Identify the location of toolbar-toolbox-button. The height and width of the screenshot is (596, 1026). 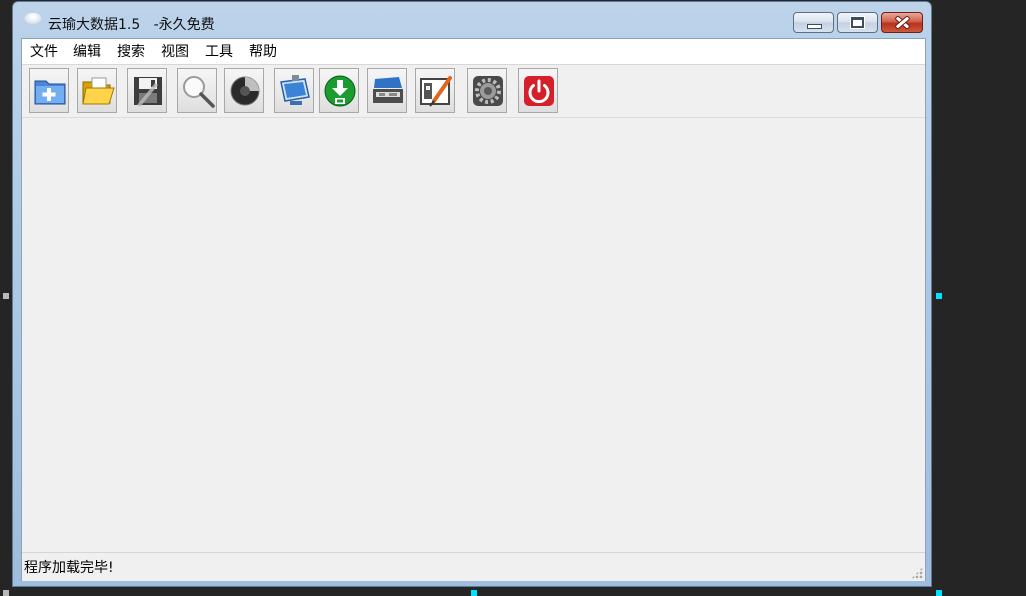
(387, 90).